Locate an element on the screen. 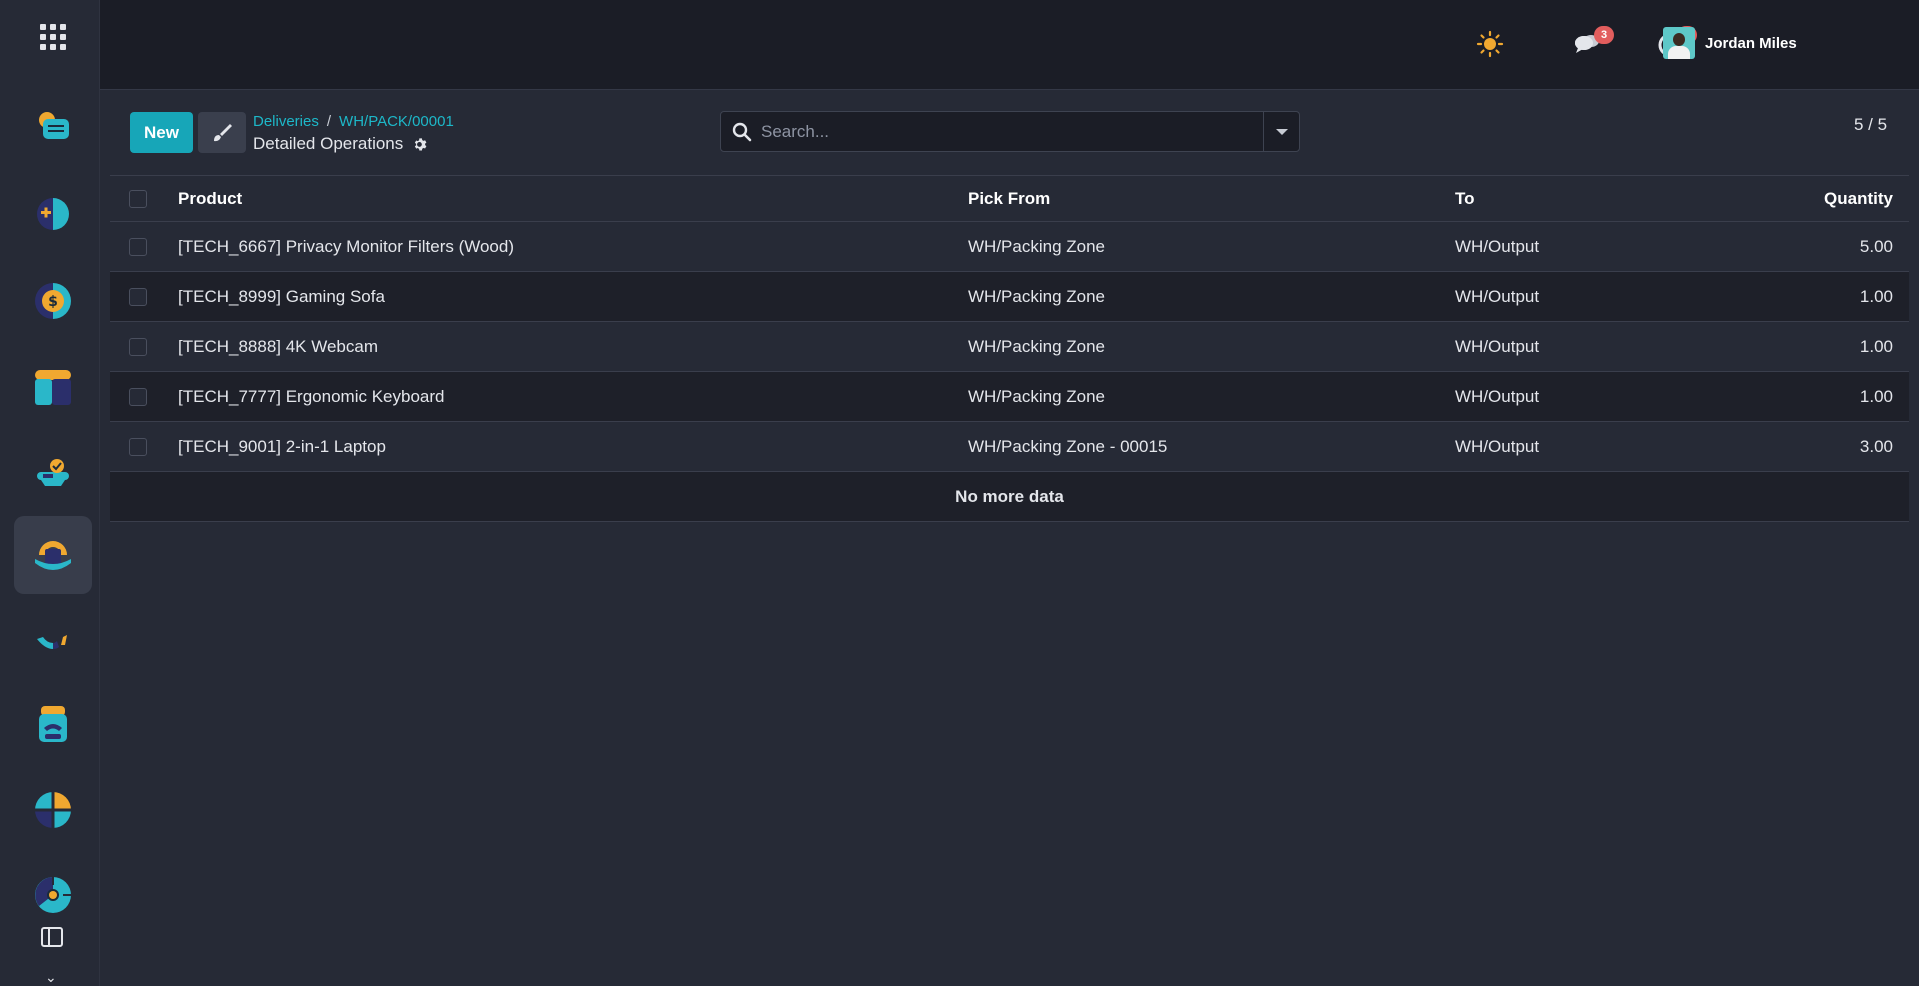 This screenshot has width=1919, height=986. chevron-down-icon is located at coordinates (1281, 131).